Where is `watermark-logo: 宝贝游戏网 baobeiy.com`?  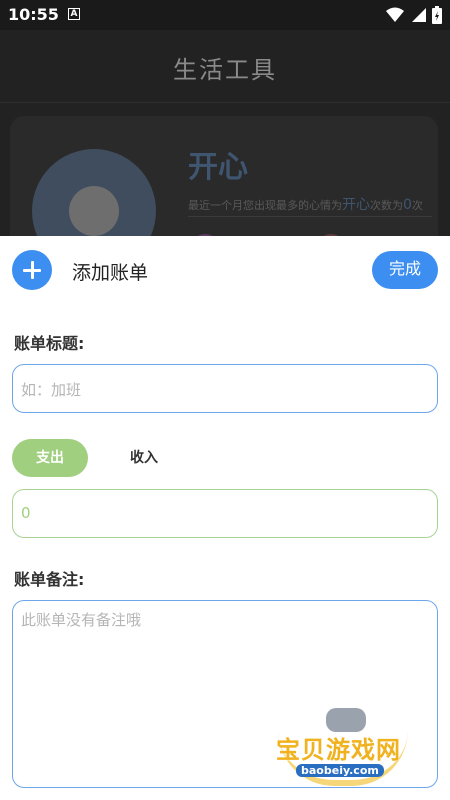
watermark-logo: 宝贝游戏网 baobeiy.com is located at coordinates (355, 744).